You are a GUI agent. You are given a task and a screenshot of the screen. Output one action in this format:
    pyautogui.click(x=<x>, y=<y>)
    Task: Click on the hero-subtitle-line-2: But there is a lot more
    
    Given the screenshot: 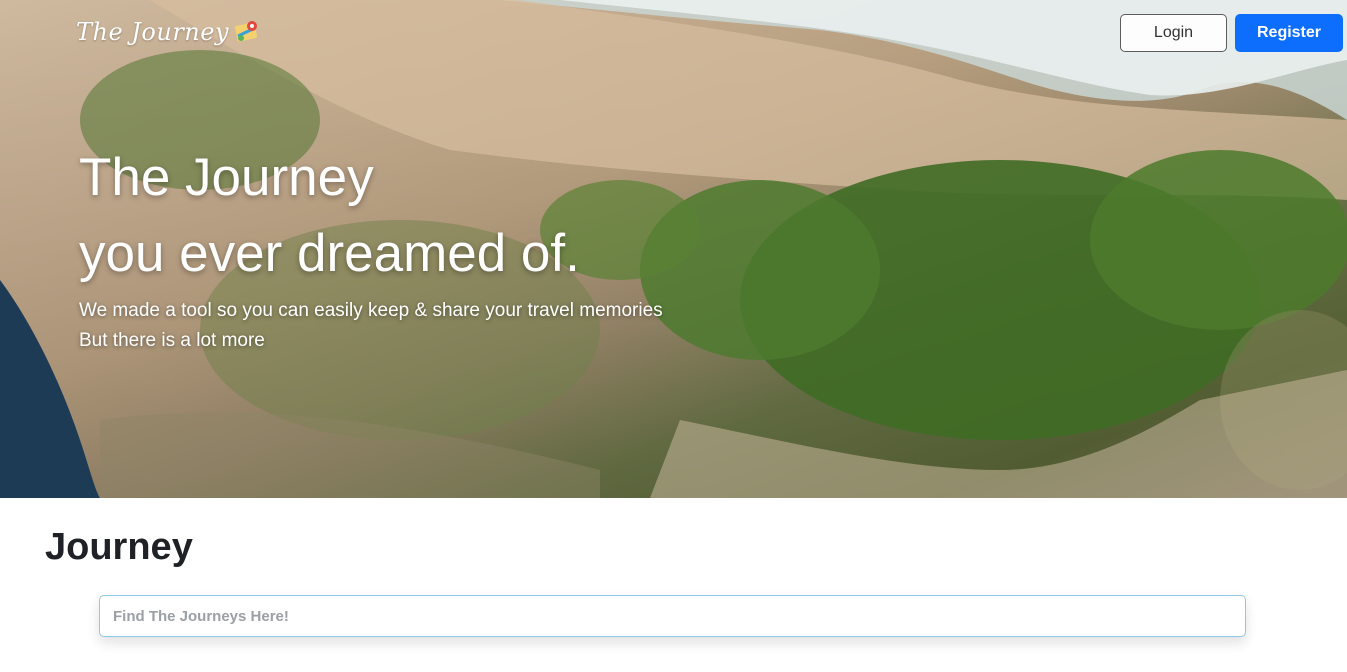 What is the action you would take?
    pyautogui.click(x=172, y=340)
    